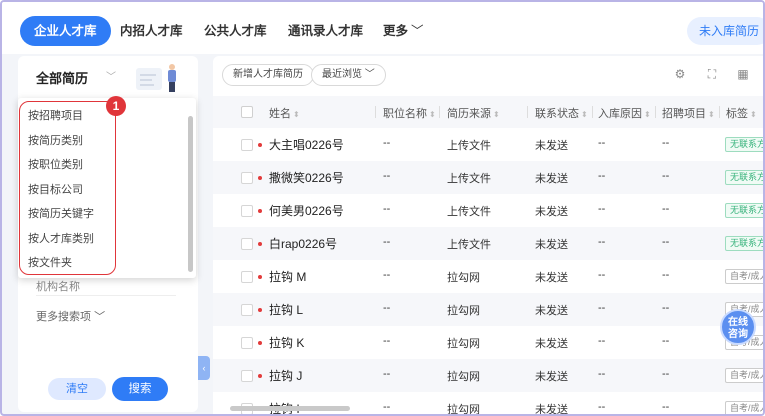  I want to click on table-row: 何美男0226号 -- 上传文件 未发送 -- -- 无联系方式, so click(488, 210).